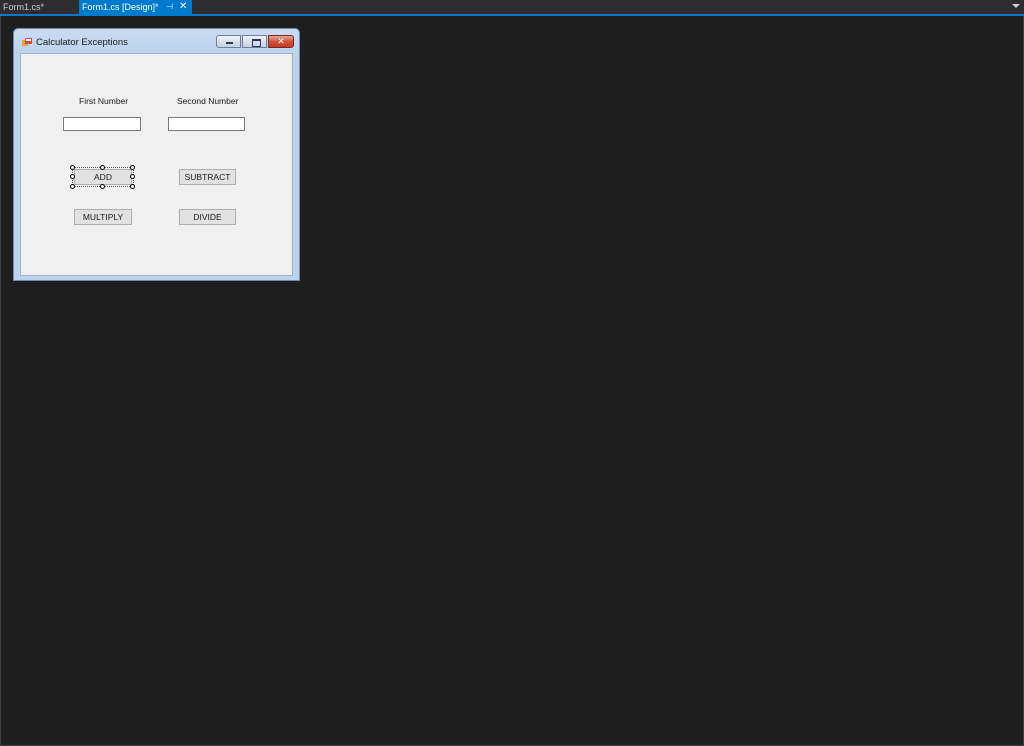 Image resolution: width=1024 pixels, height=746 pixels. I want to click on minimize-button, so click(228, 41).